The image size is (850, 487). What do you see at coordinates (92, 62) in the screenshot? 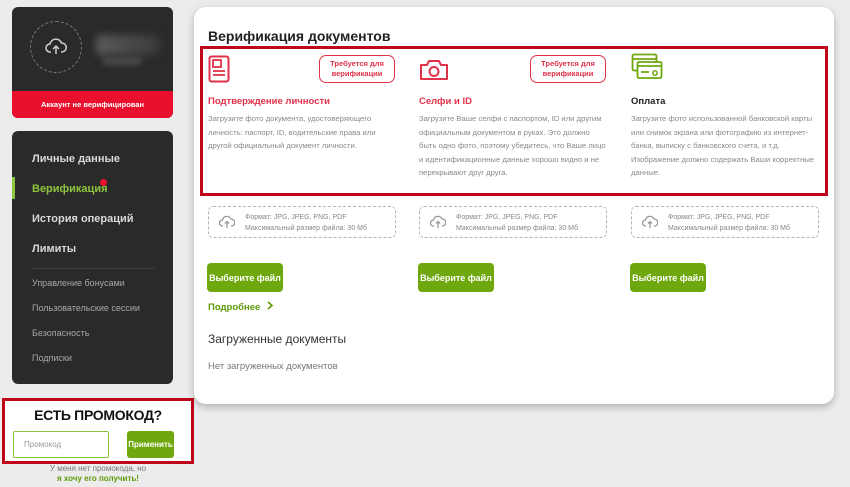
I see `profile-card: Аккаунт не верифицирован` at bounding box center [92, 62].